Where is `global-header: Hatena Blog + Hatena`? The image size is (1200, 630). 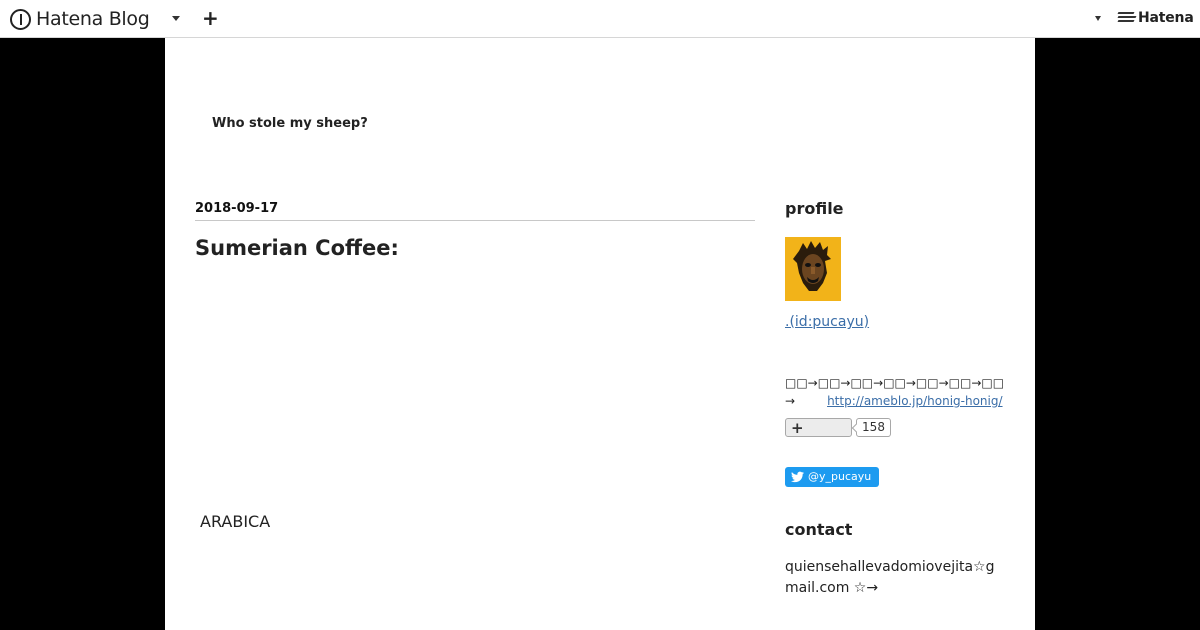 global-header: Hatena Blog + Hatena is located at coordinates (600, 19).